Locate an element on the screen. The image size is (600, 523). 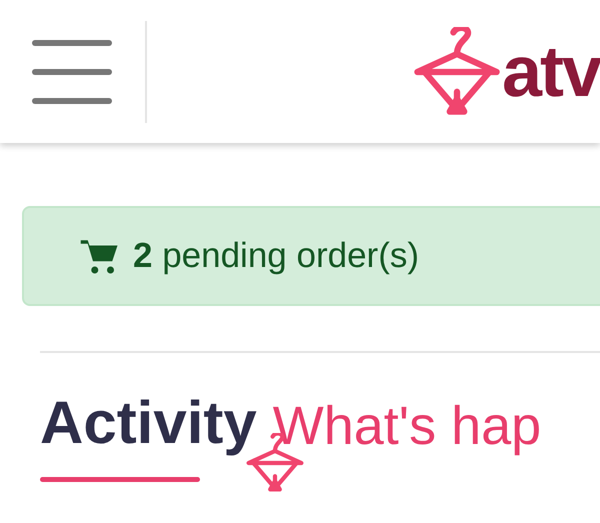
logo: atv is located at coordinates (506, 71).